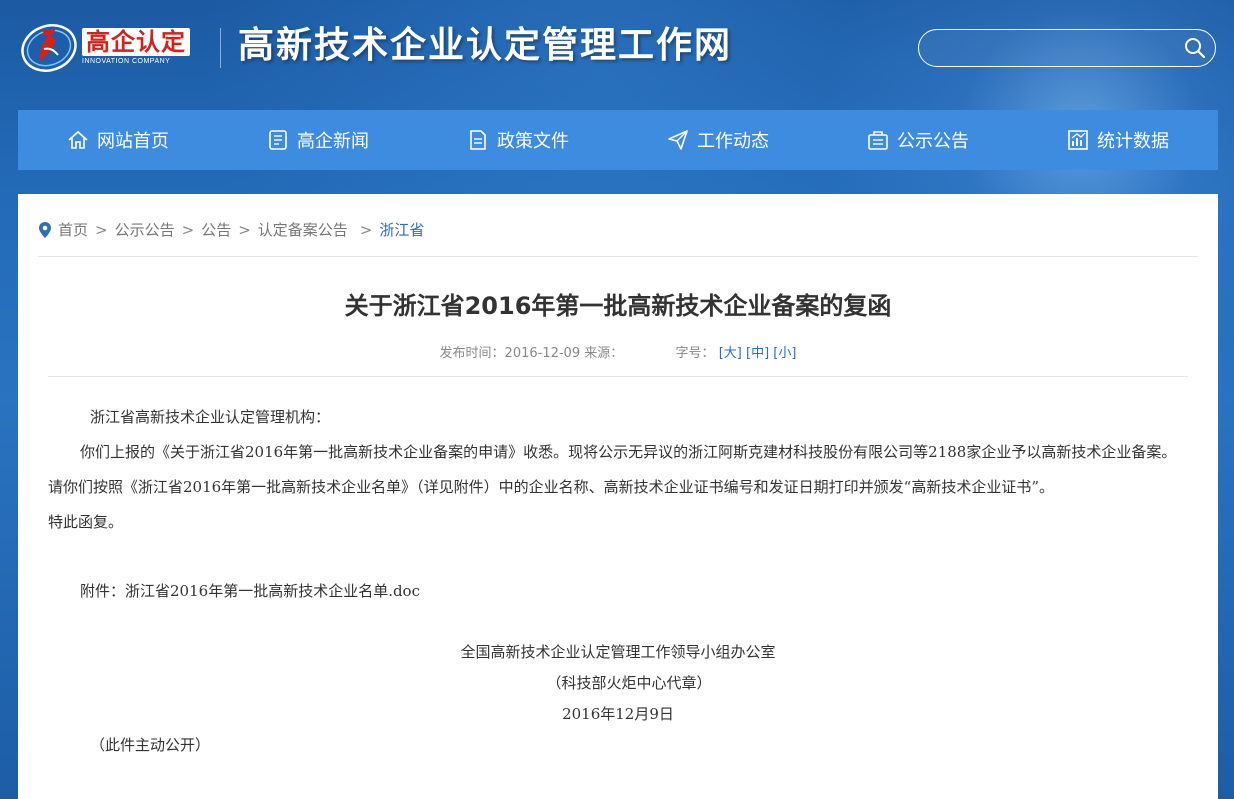  Describe the element at coordinates (1078, 140) in the screenshot. I see `chart-icon` at that location.